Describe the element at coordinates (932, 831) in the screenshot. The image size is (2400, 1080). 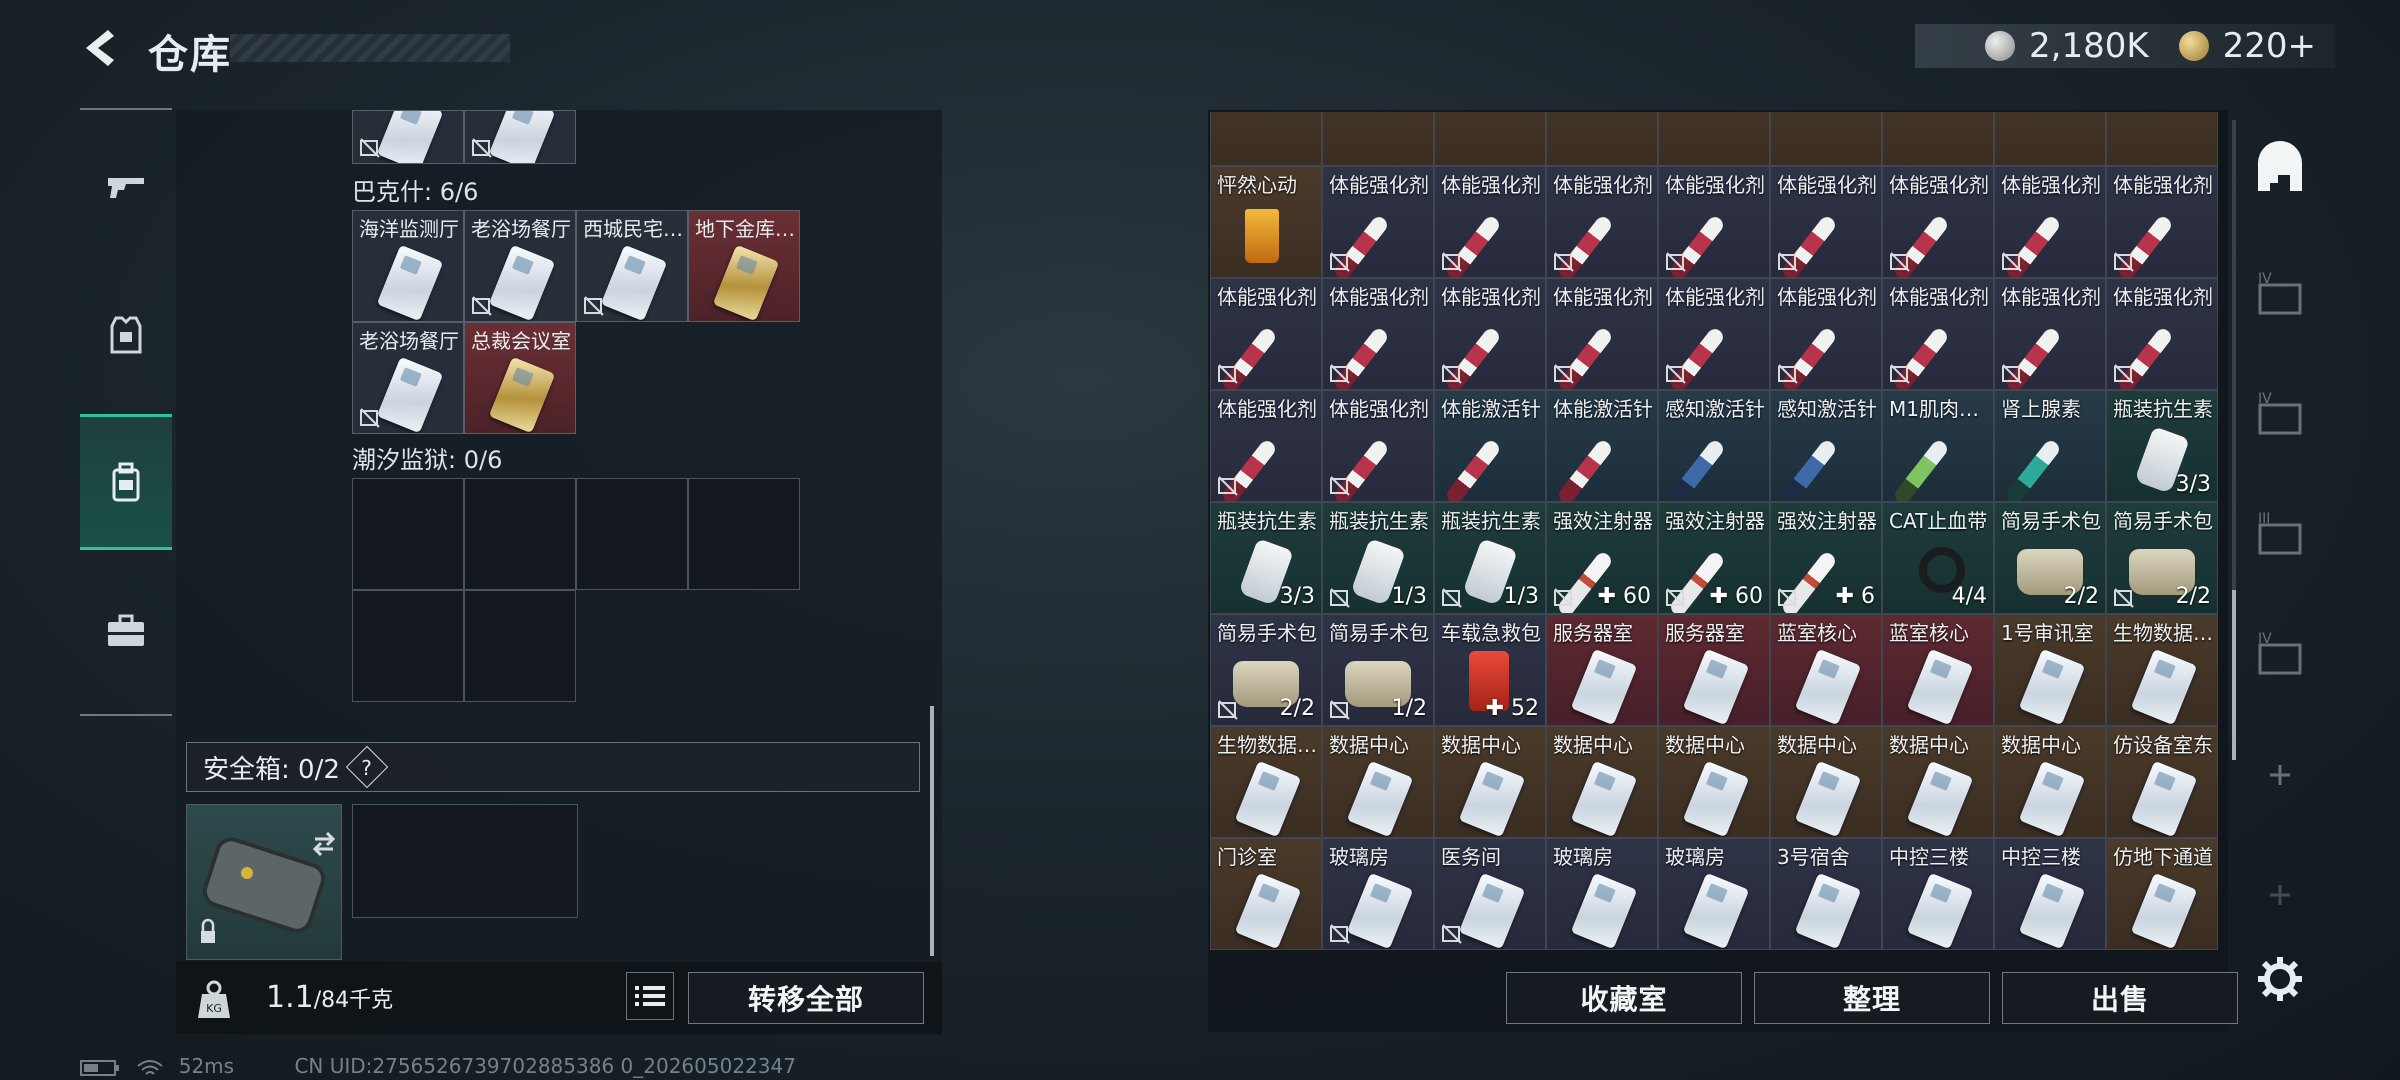
I see `stash-scrollbar` at that location.